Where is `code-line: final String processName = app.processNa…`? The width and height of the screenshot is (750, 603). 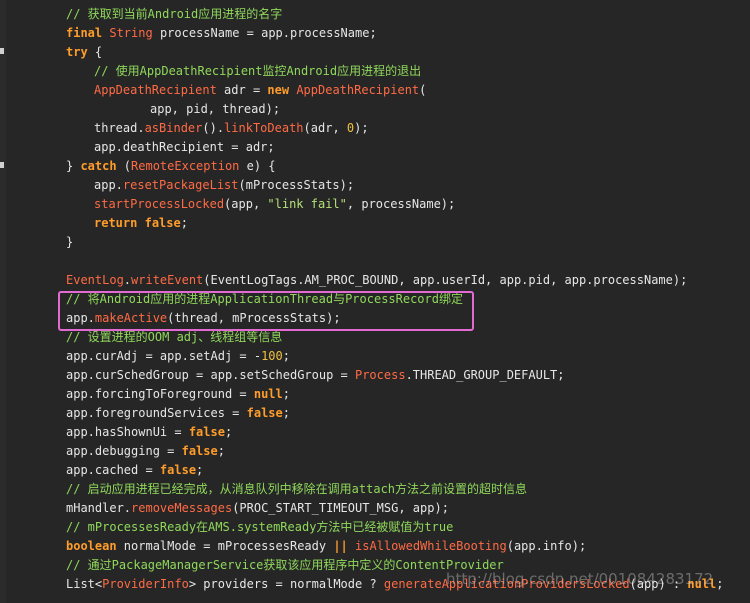 code-line: final String processName = app.processNa… is located at coordinates (375, 33).